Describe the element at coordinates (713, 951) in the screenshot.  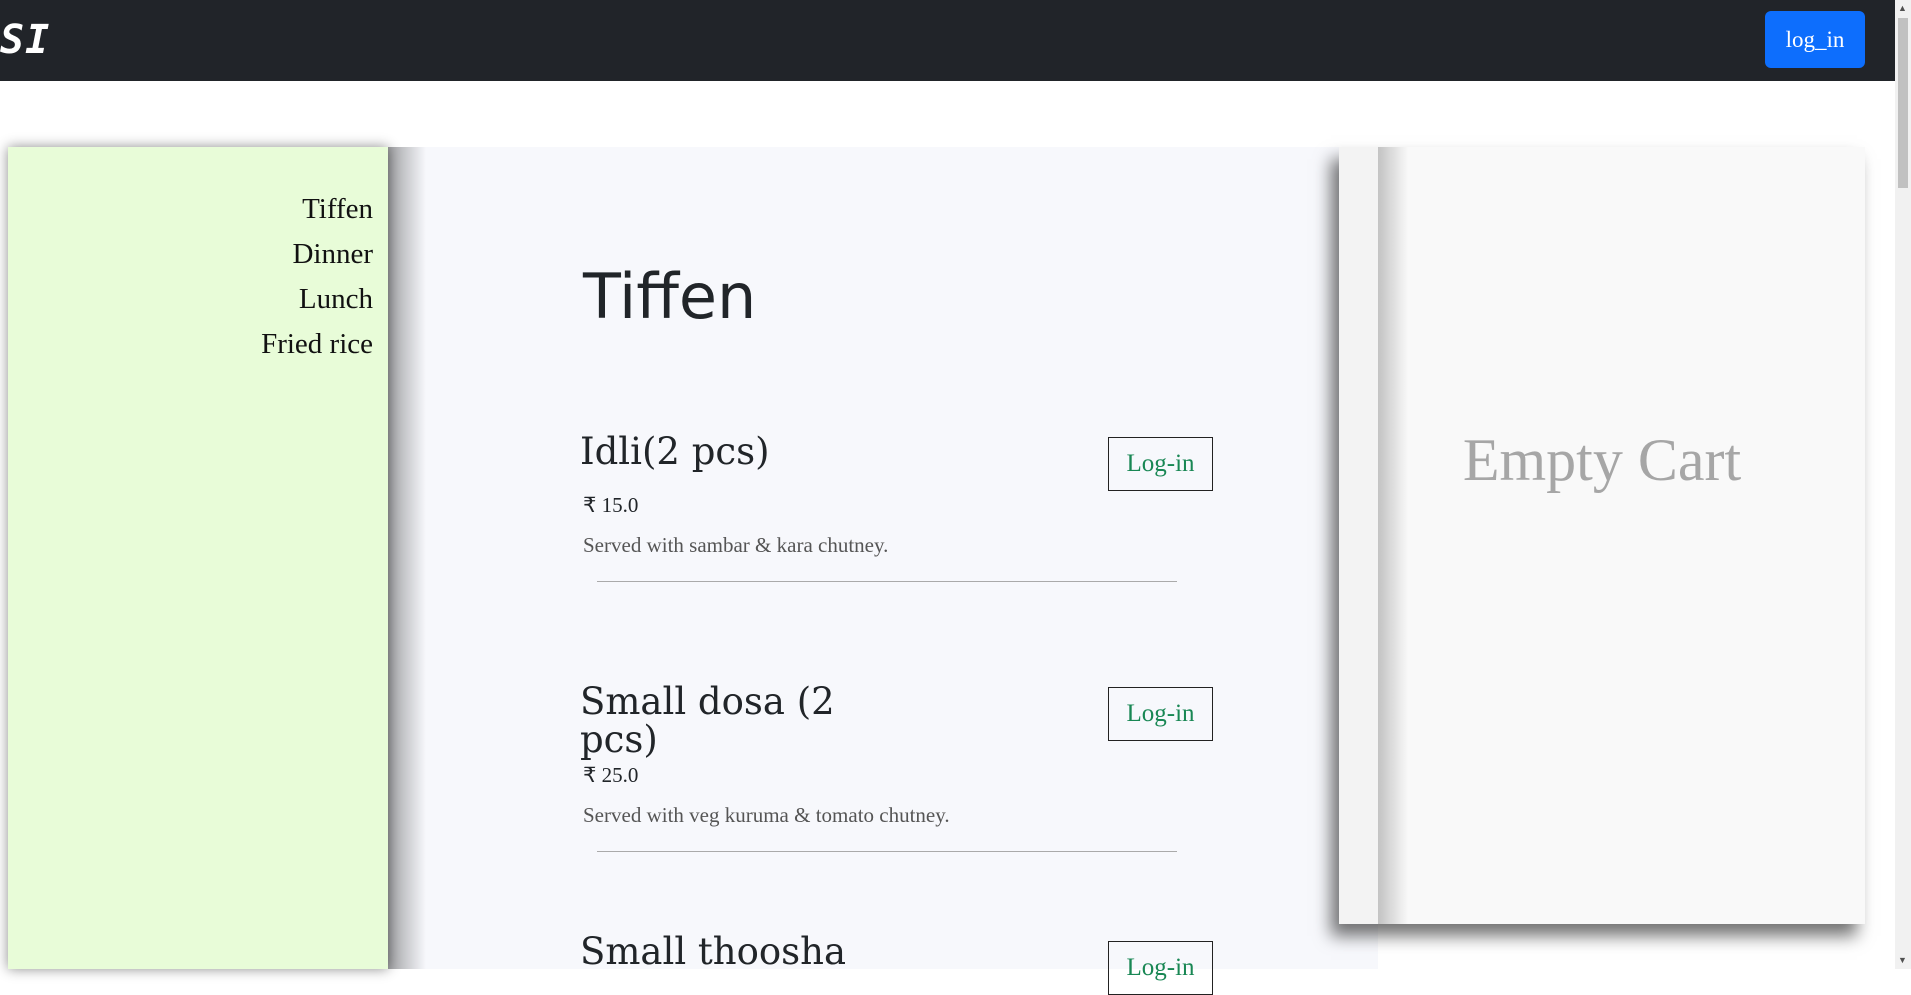
I see `item-name: Small thoosha` at that location.